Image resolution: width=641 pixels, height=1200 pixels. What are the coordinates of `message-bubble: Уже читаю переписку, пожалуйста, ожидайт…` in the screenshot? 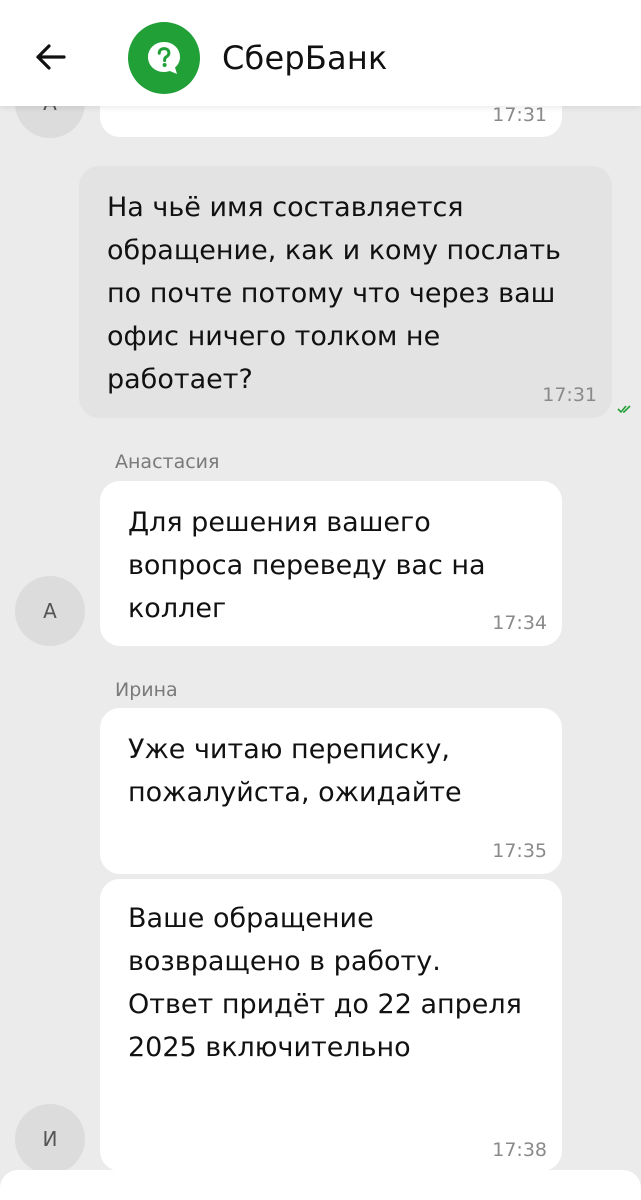 It's located at (331, 791).